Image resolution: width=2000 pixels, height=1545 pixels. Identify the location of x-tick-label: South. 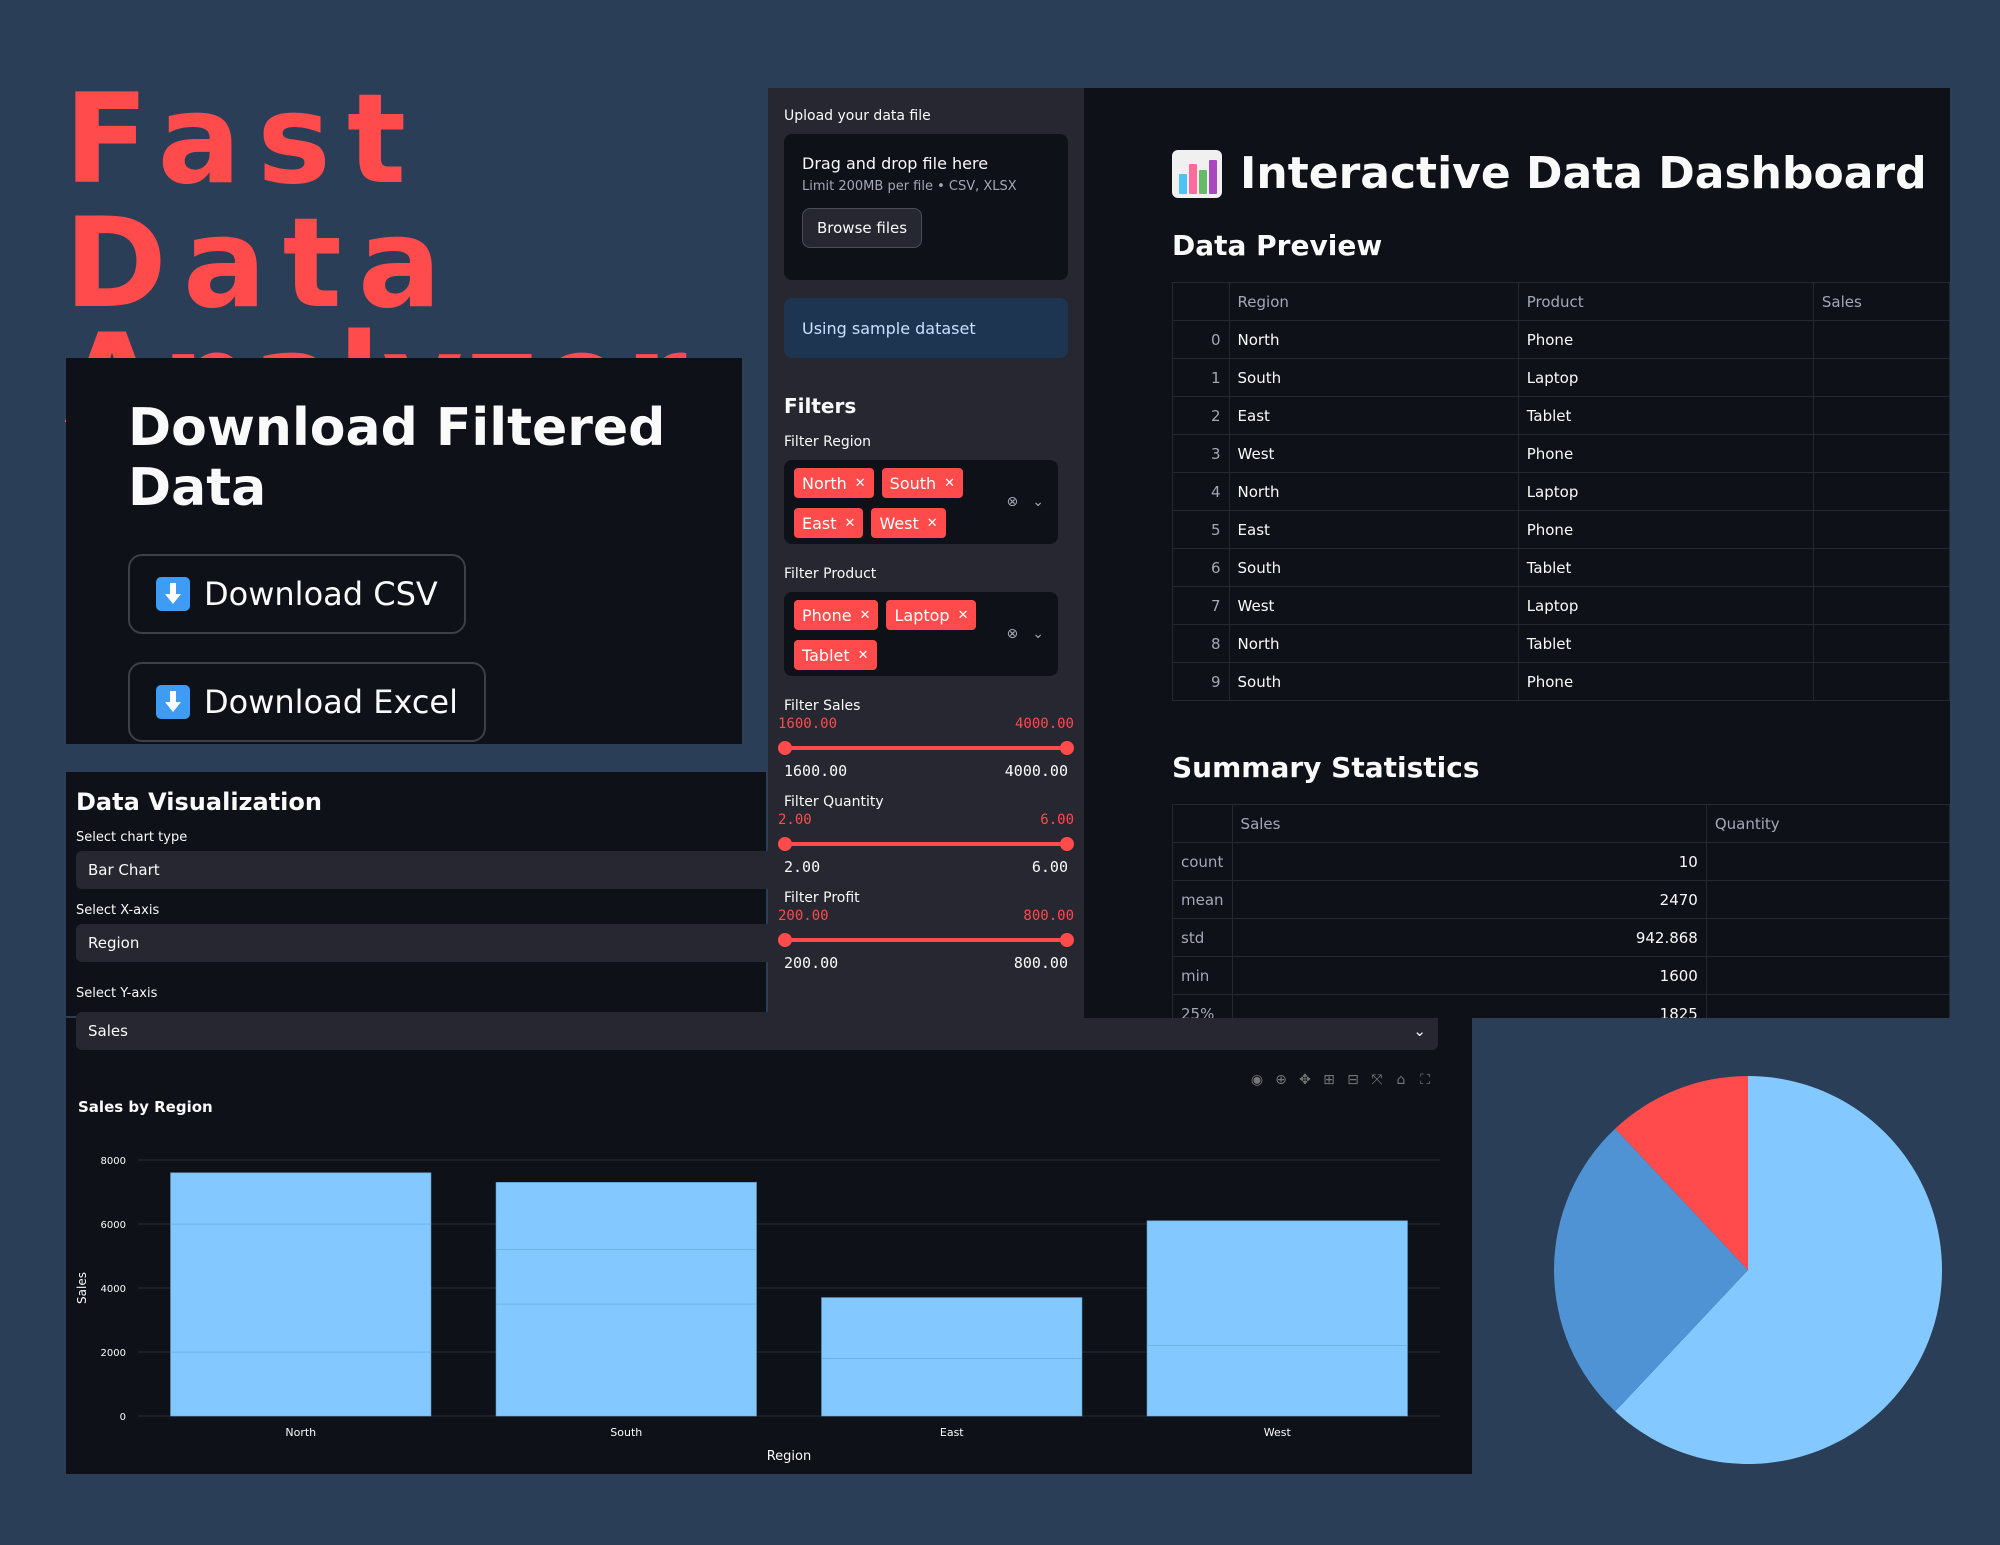
(626, 1432).